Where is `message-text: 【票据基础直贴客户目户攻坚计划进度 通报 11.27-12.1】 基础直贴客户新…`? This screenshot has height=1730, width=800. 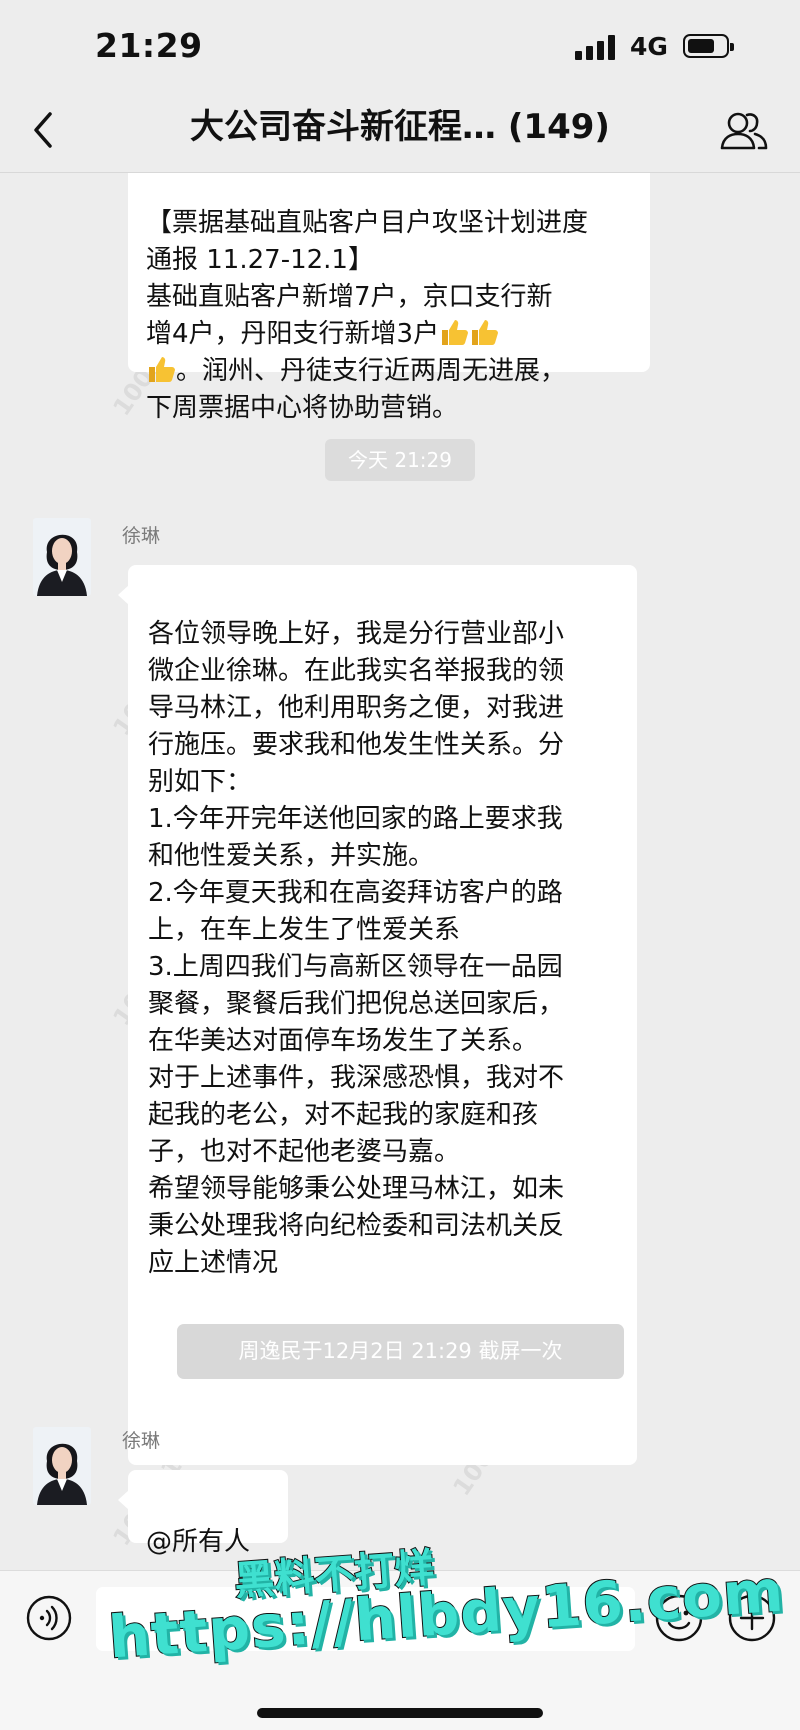 message-text: 【票据基础直贴客户目户攻坚计划进度 通报 11.27-12.1】 基础直贴客户新… is located at coordinates (367, 278).